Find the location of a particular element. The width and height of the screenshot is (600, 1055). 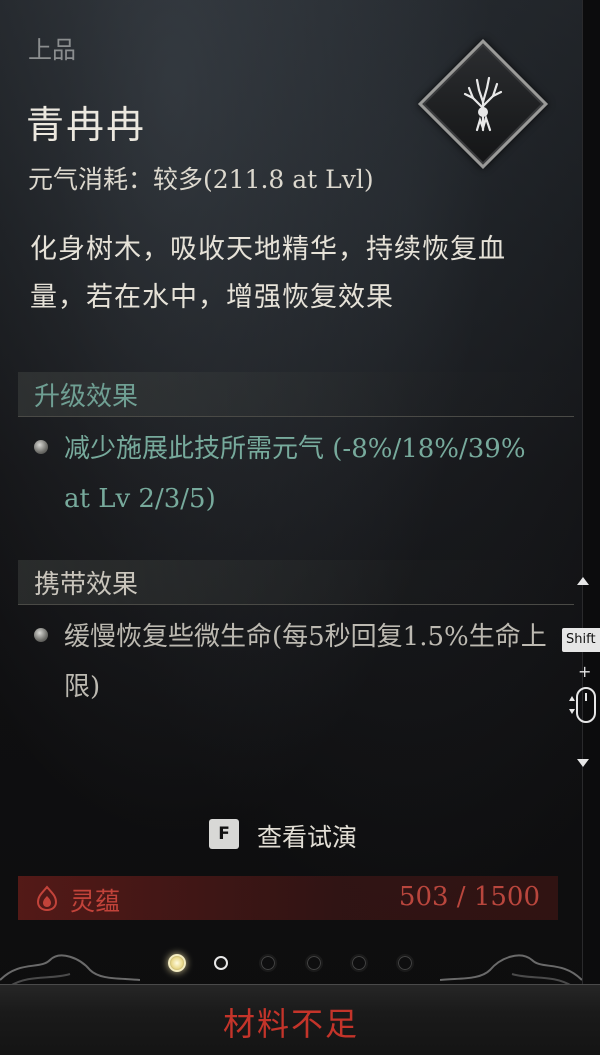

flame-icon is located at coordinates (47, 898).